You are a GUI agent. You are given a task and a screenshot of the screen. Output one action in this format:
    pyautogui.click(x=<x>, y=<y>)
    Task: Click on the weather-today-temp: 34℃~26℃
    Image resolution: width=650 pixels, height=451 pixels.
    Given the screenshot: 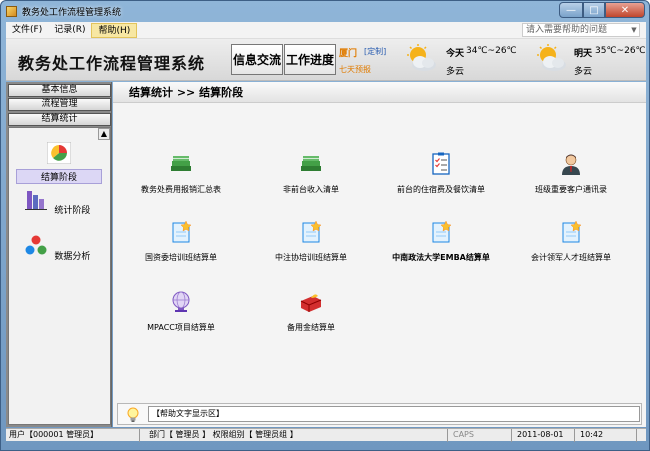 What is the action you would take?
    pyautogui.click(x=491, y=51)
    